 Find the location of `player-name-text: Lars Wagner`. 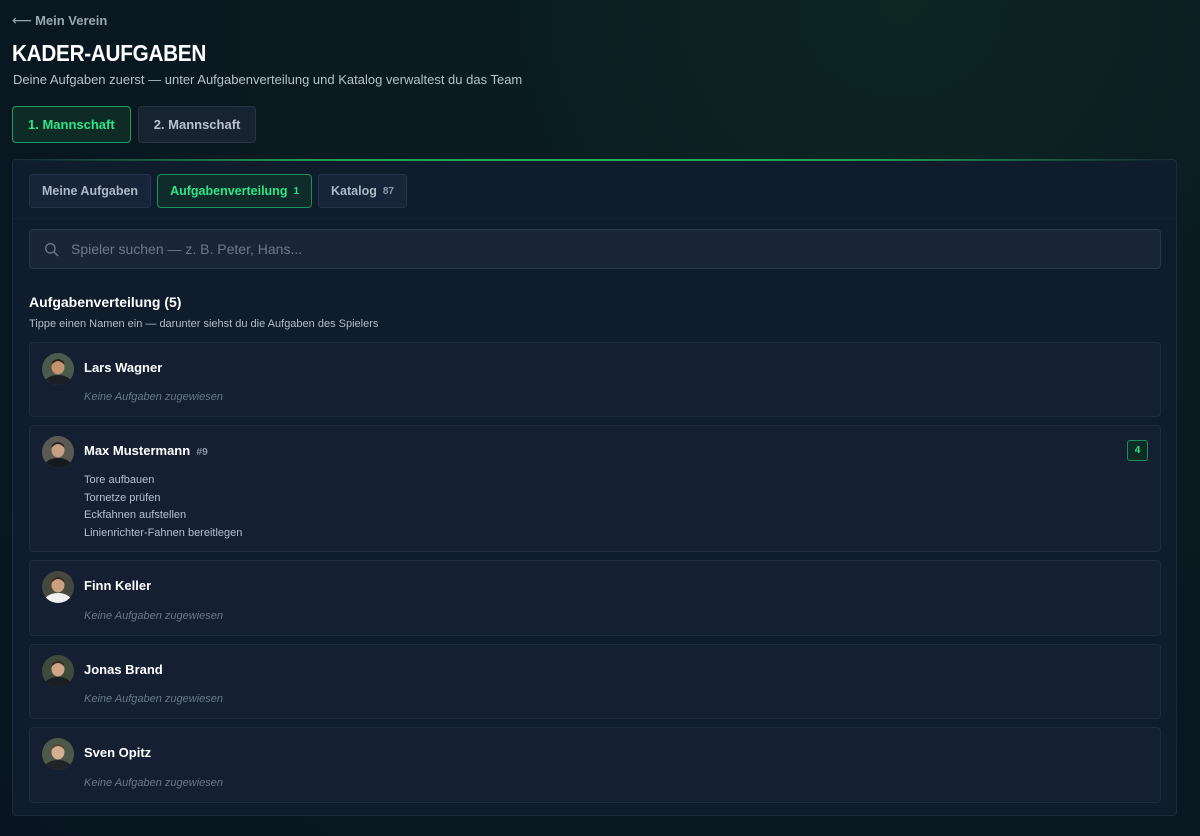

player-name-text: Lars Wagner is located at coordinates (123, 367).